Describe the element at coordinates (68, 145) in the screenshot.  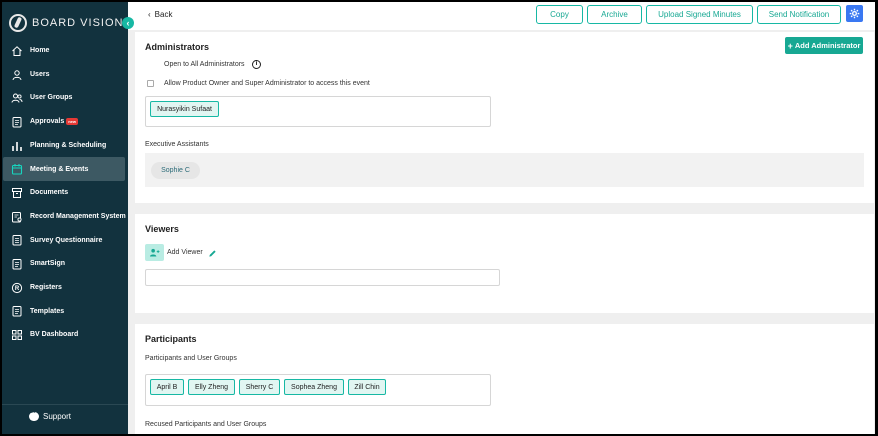
I see `sidebar-item-label: Planning & Scheduling` at that location.